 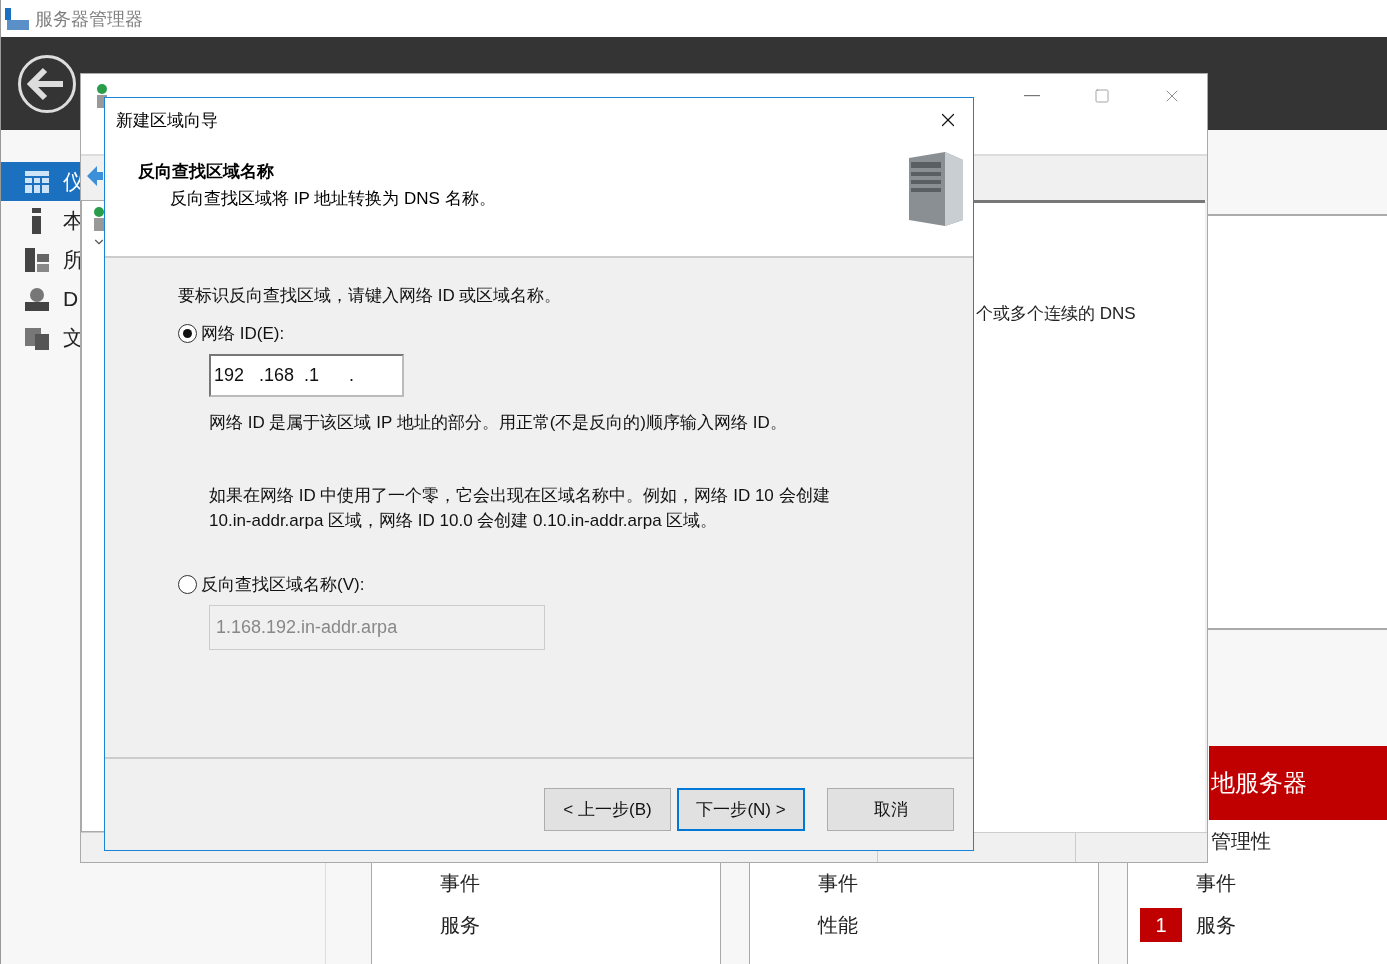 What do you see at coordinates (463, 521) in the screenshot?
I see `note-text: 10.in-addr.arpa 区域，网络 ID 10.0 会创建 0.10.in-addr.arpa 区域。` at bounding box center [463, 521].